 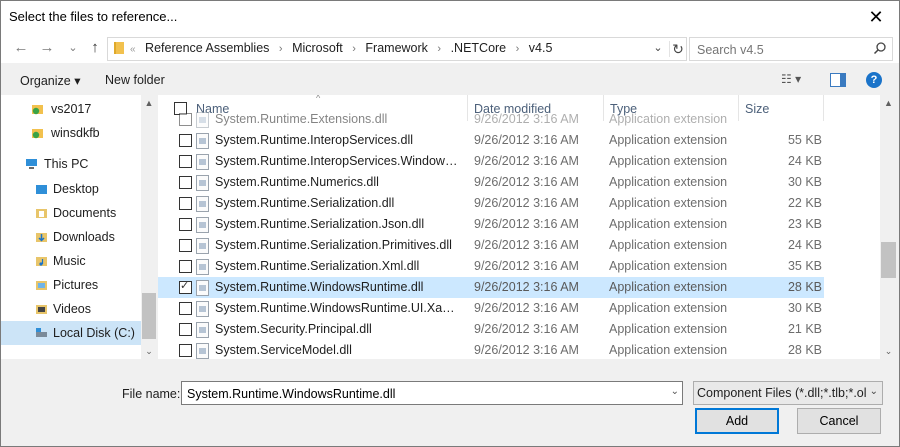 What do you see at coordinates (888, 260) in the screenshot?
I see `file-scroll-thumb` at bounding box center [888, 260].